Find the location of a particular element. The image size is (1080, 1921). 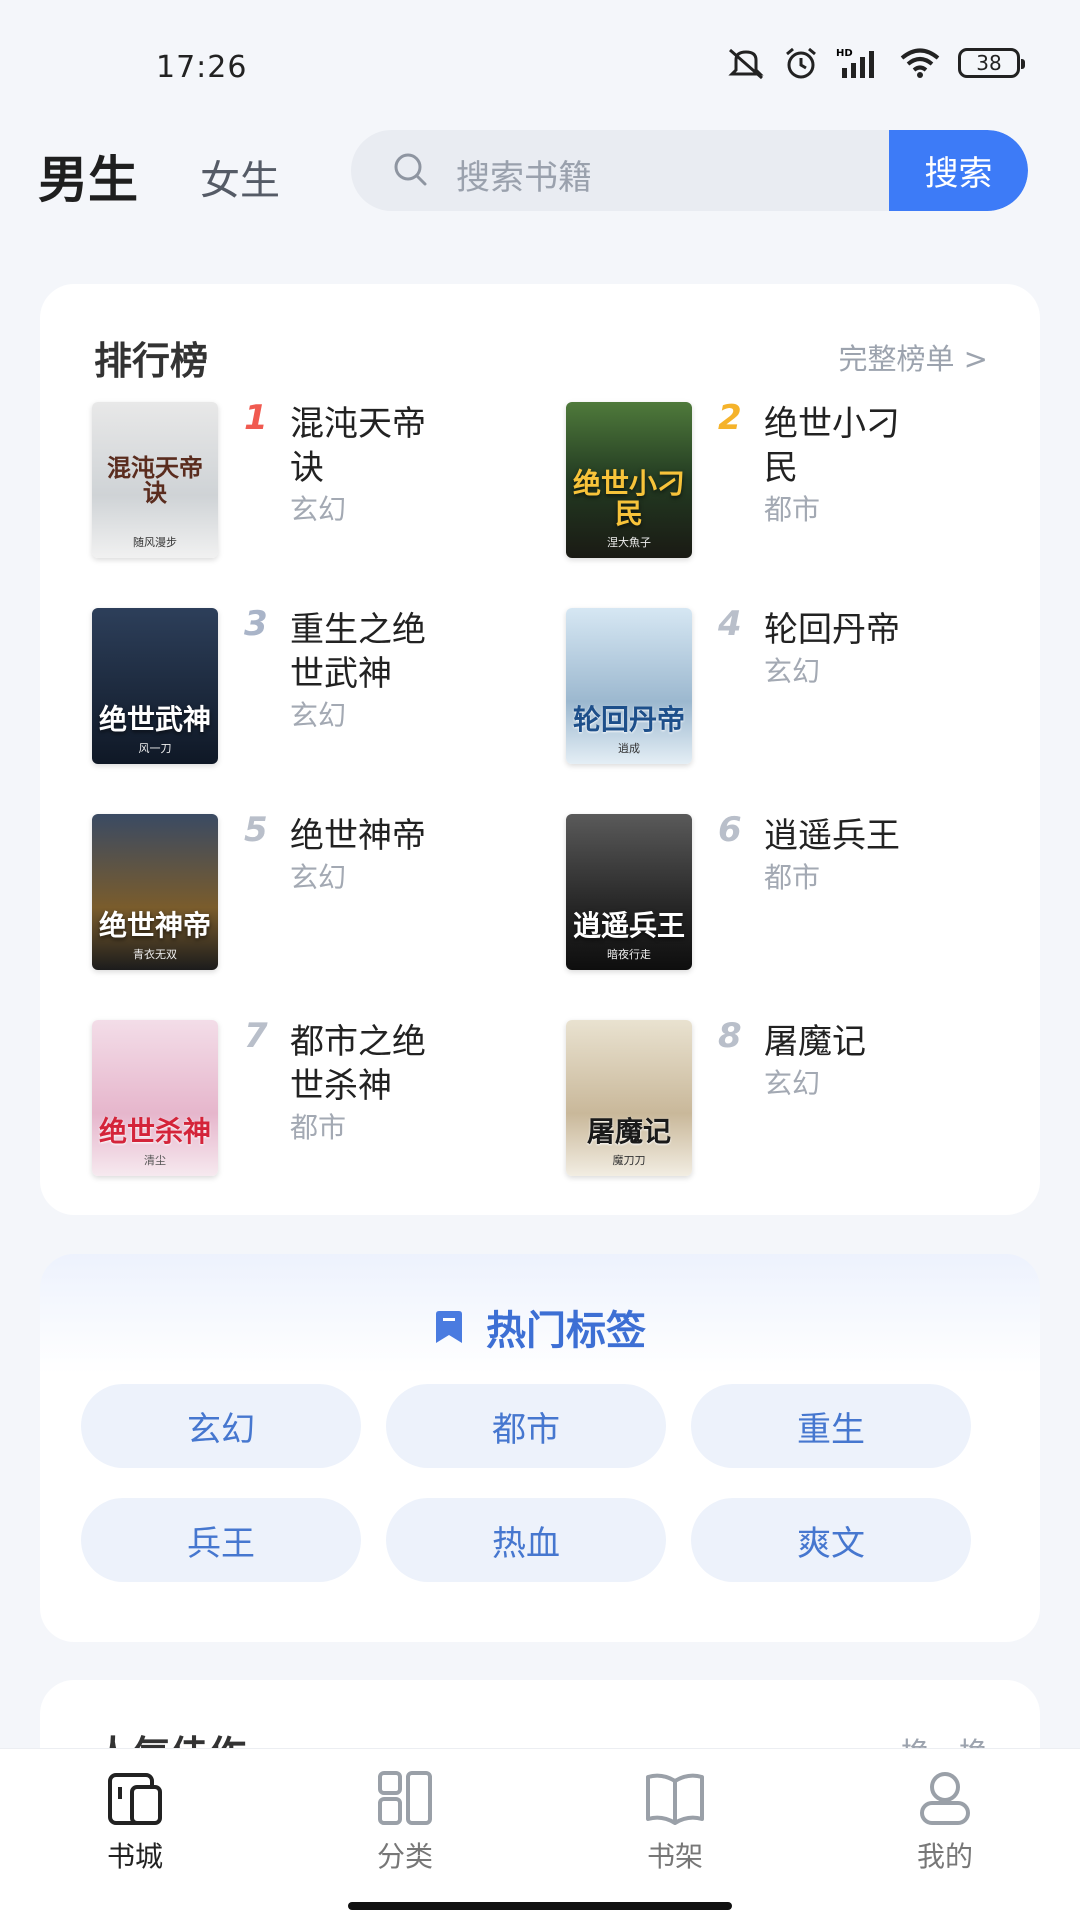

book-cover: 绝世小刁民 涅大魚子 is located at coordinates (629, 480).